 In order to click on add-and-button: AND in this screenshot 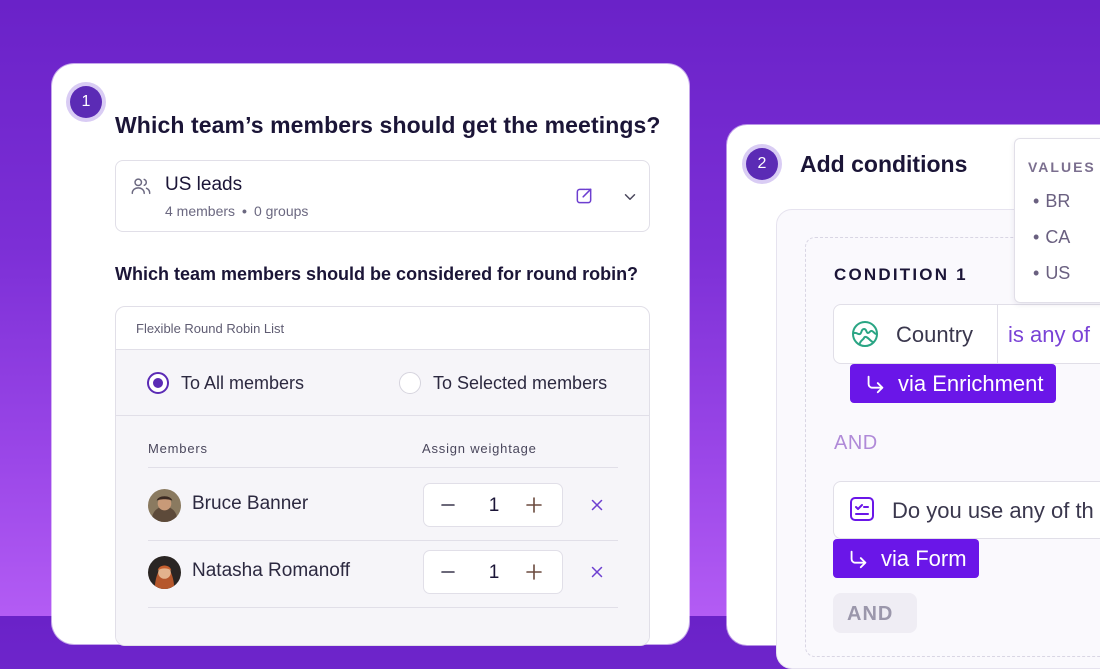, I will do `click(875, 613)`.